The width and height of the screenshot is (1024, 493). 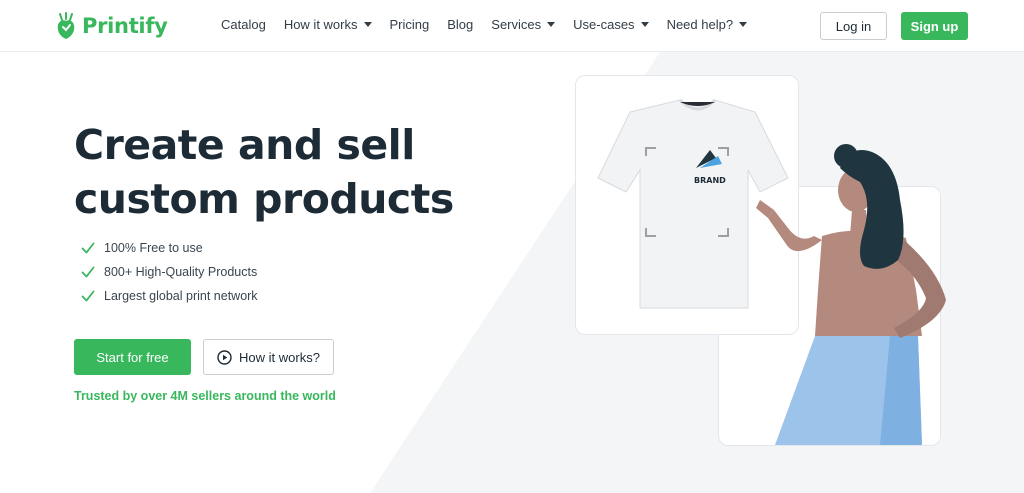 I want to click on feature-item: Largest global print network, so click(x=169, y=296).